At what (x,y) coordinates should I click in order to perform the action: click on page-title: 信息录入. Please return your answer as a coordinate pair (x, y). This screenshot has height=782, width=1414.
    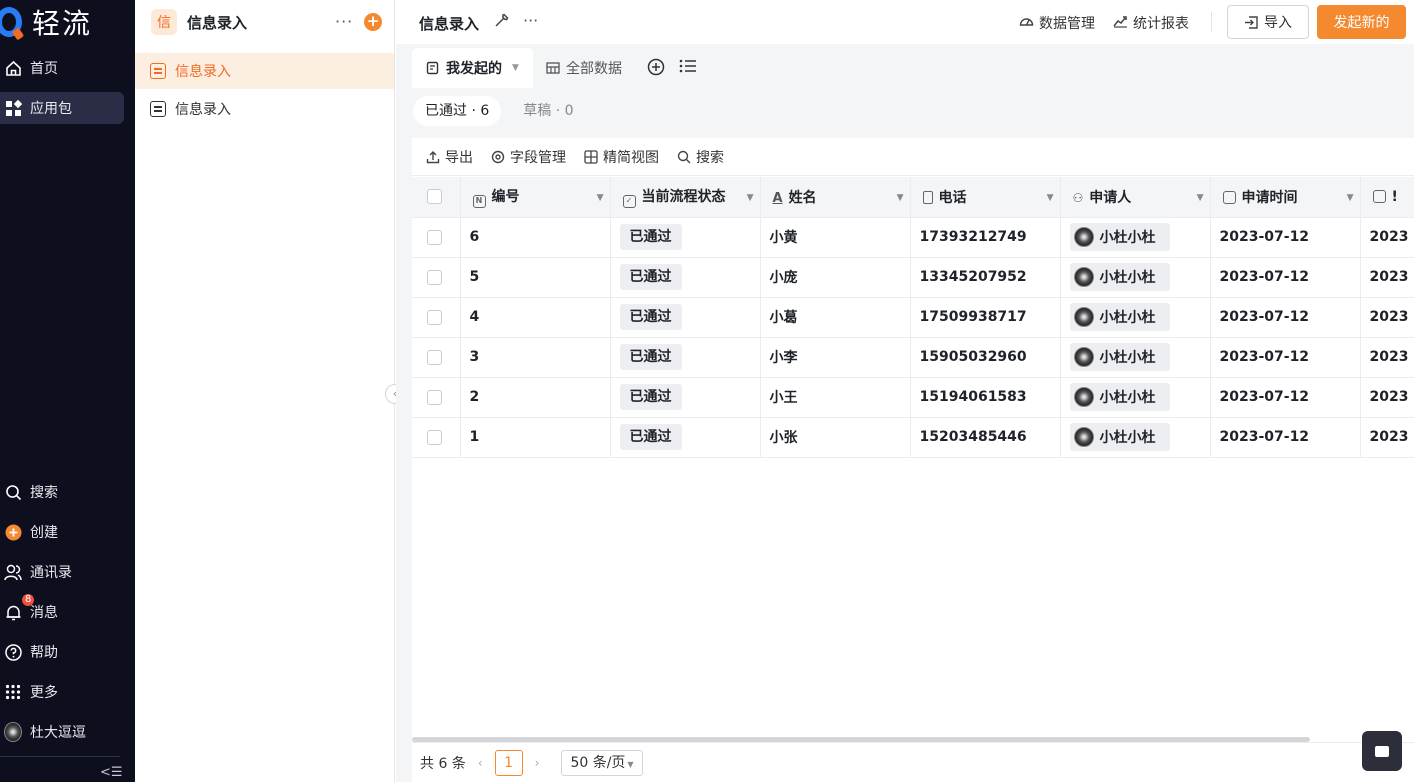
    Looking at the image, I should click on (449, 24).